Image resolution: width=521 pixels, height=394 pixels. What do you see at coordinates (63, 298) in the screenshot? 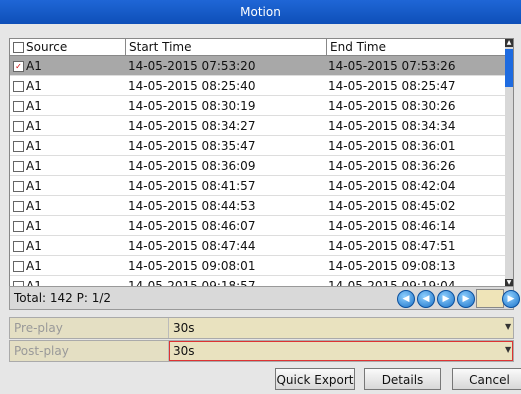
I see `total-count-text: Total: 142 P: 1/2` at bounding box center [63, 298].